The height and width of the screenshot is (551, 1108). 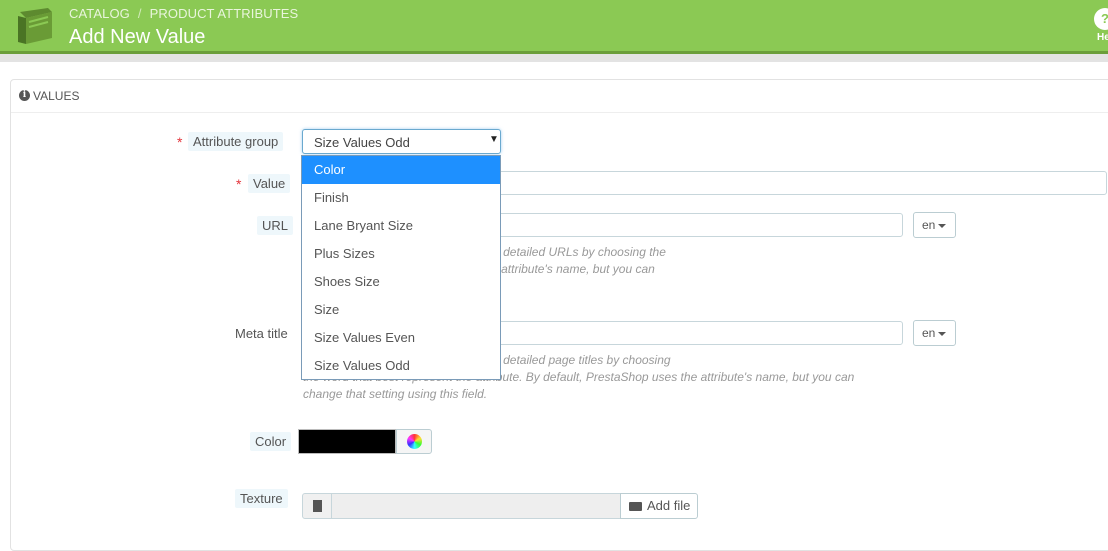 What do you see at coordinates (395, 394) in the screenshot?
I see `help-line: change that setting using this field.` at bounding box center [395, 394].